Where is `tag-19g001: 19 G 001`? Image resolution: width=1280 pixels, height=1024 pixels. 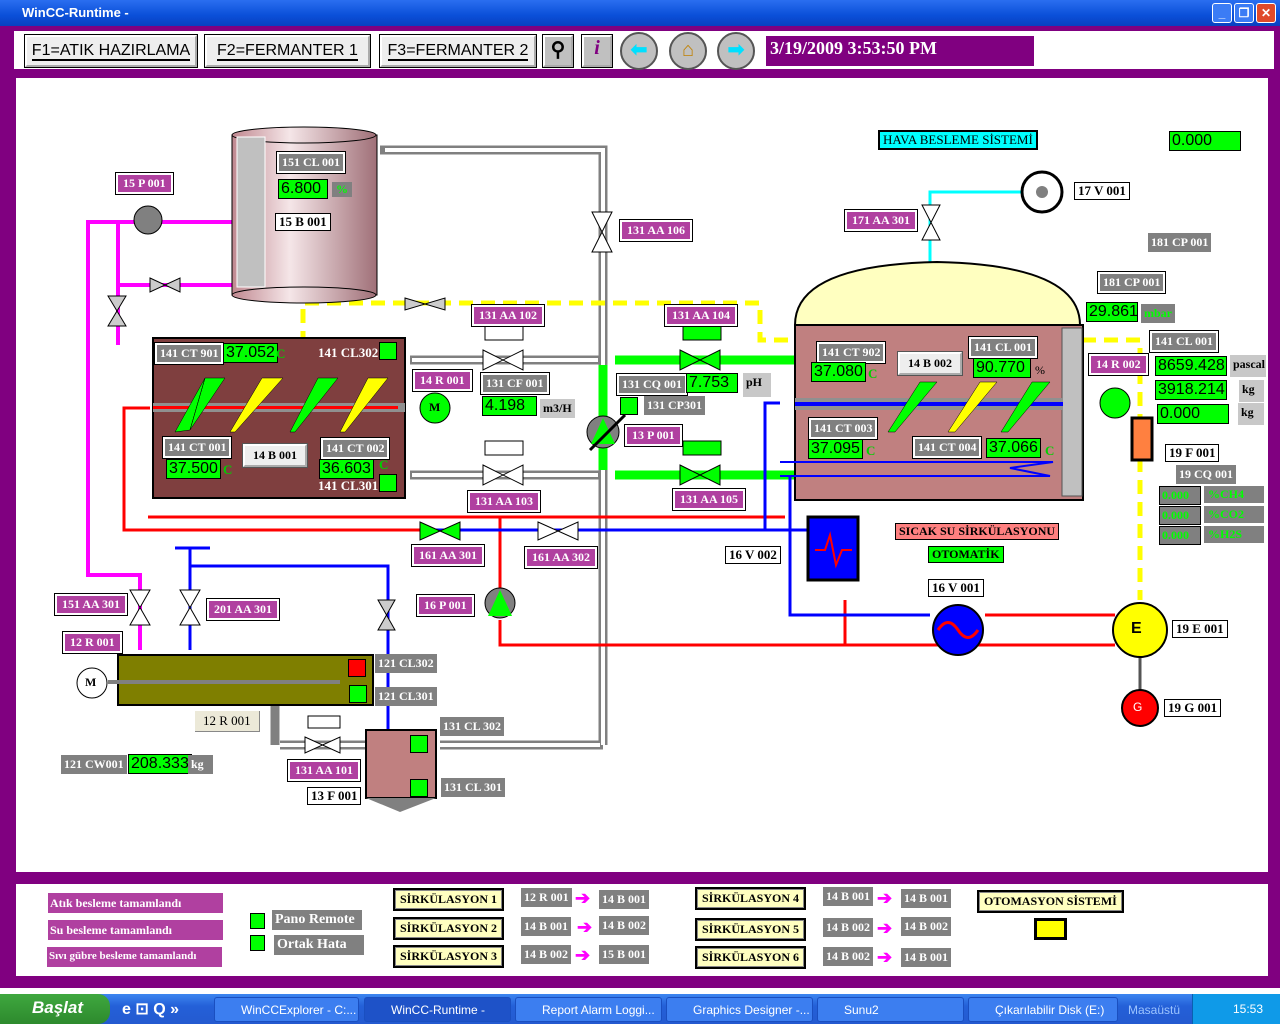 tag-19g001: 19 G 001 is located at coordinates (1193, 708).